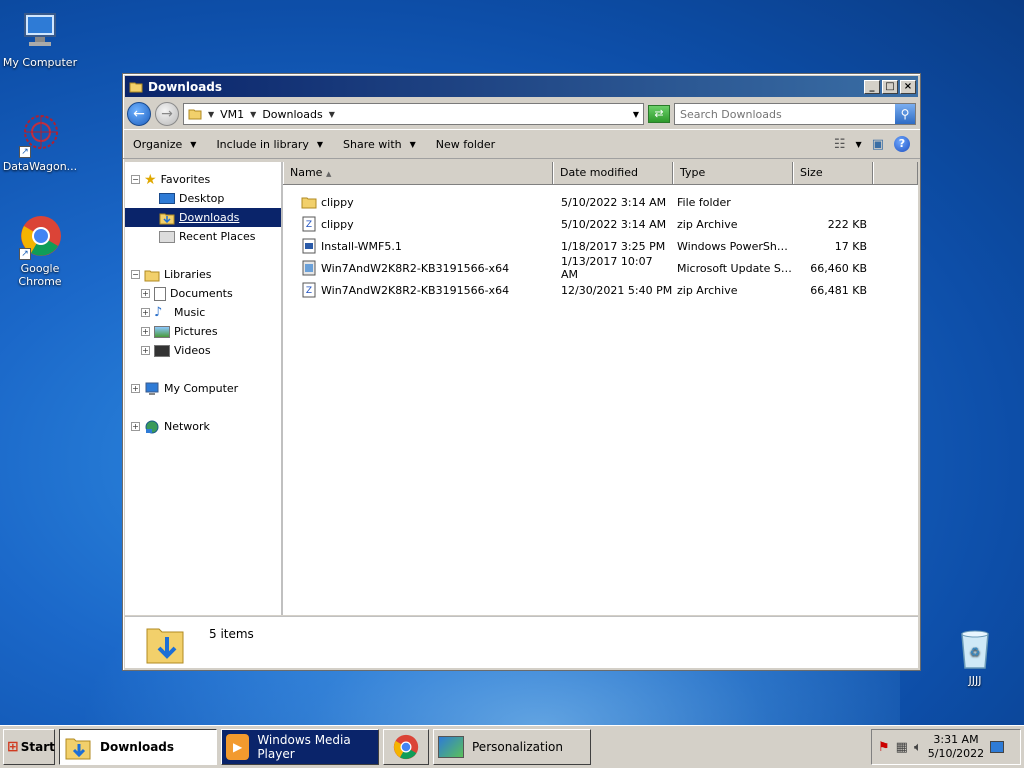 The width and height of the screenshot is (1024, 768). What do you see at coordinates (418, 173) in the screenshot?
I see `column-header-name: Name ▲` at bounding box center [418, 173].